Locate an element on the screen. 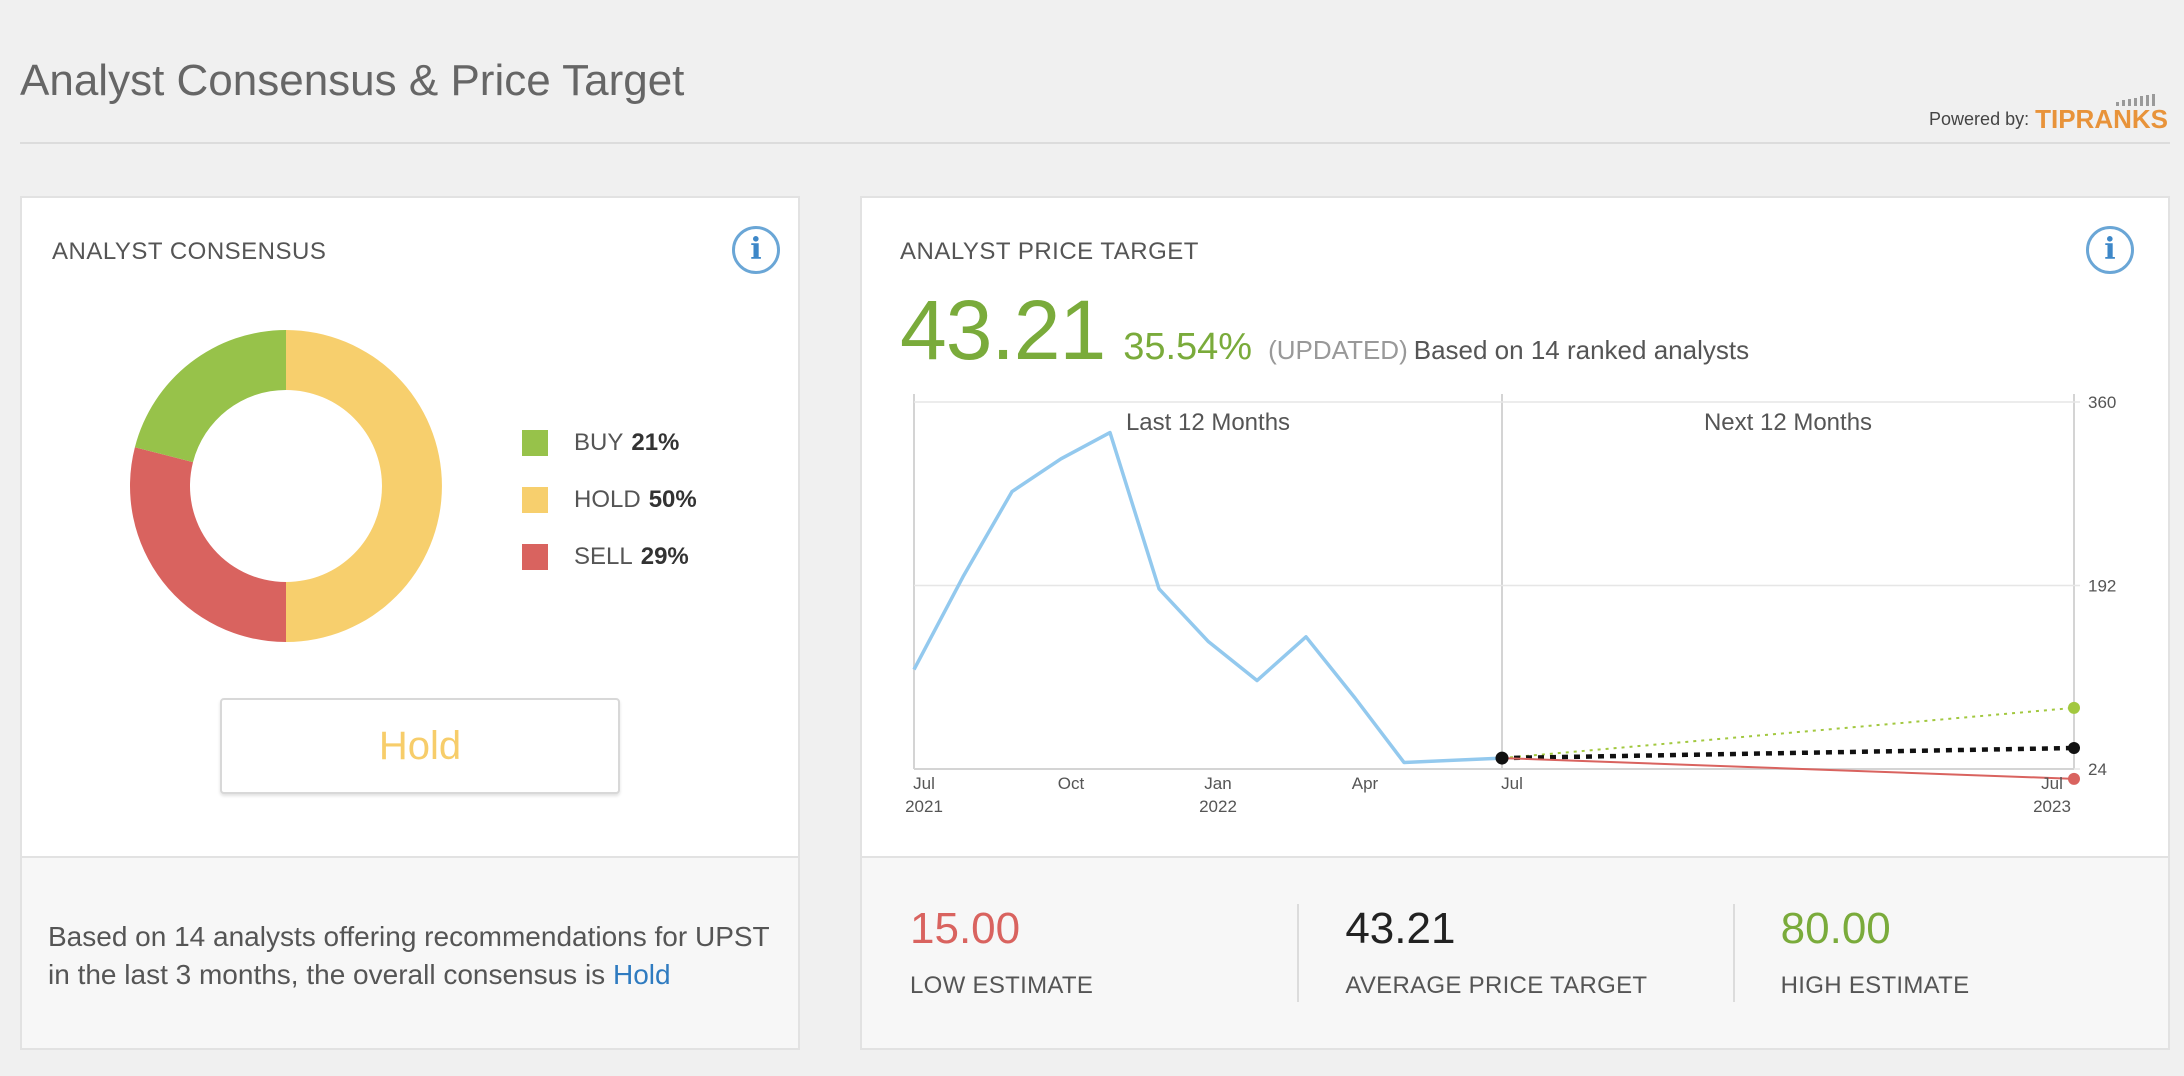 The width and height of the screenshot is (2184, 1076). legend-hold-percent: 50% is located at coordinates (672, 499).